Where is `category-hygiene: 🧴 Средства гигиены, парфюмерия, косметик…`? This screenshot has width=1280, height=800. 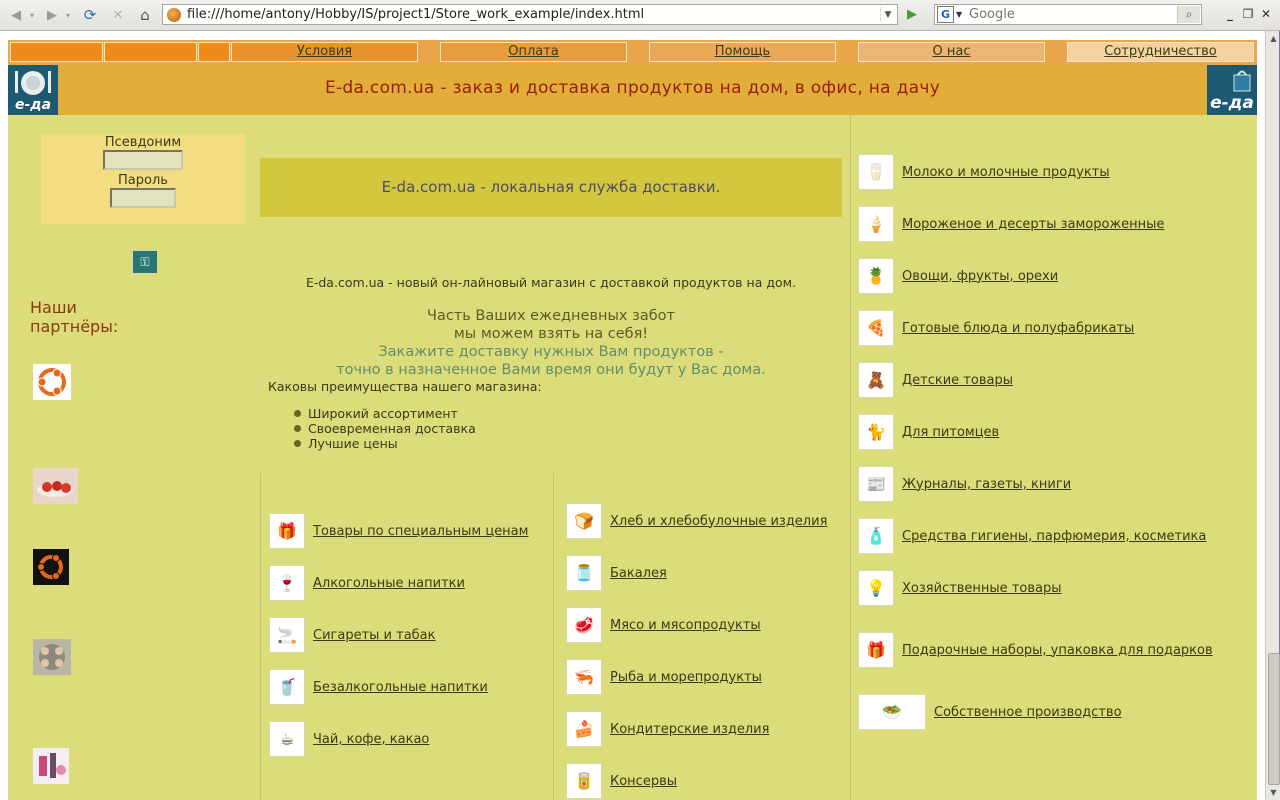
category-hygiene: 🧴 Средства гигиены, парфюмерия, косметик… is located at coordinates (1032, 536).